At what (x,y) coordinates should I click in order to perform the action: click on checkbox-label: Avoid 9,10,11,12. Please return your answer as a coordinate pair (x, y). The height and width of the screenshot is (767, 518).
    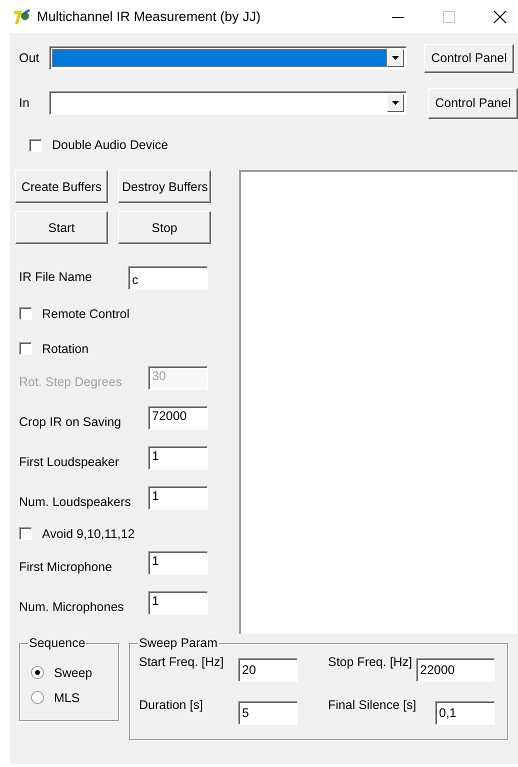
    Looking at the image, I should click on (88, 533).